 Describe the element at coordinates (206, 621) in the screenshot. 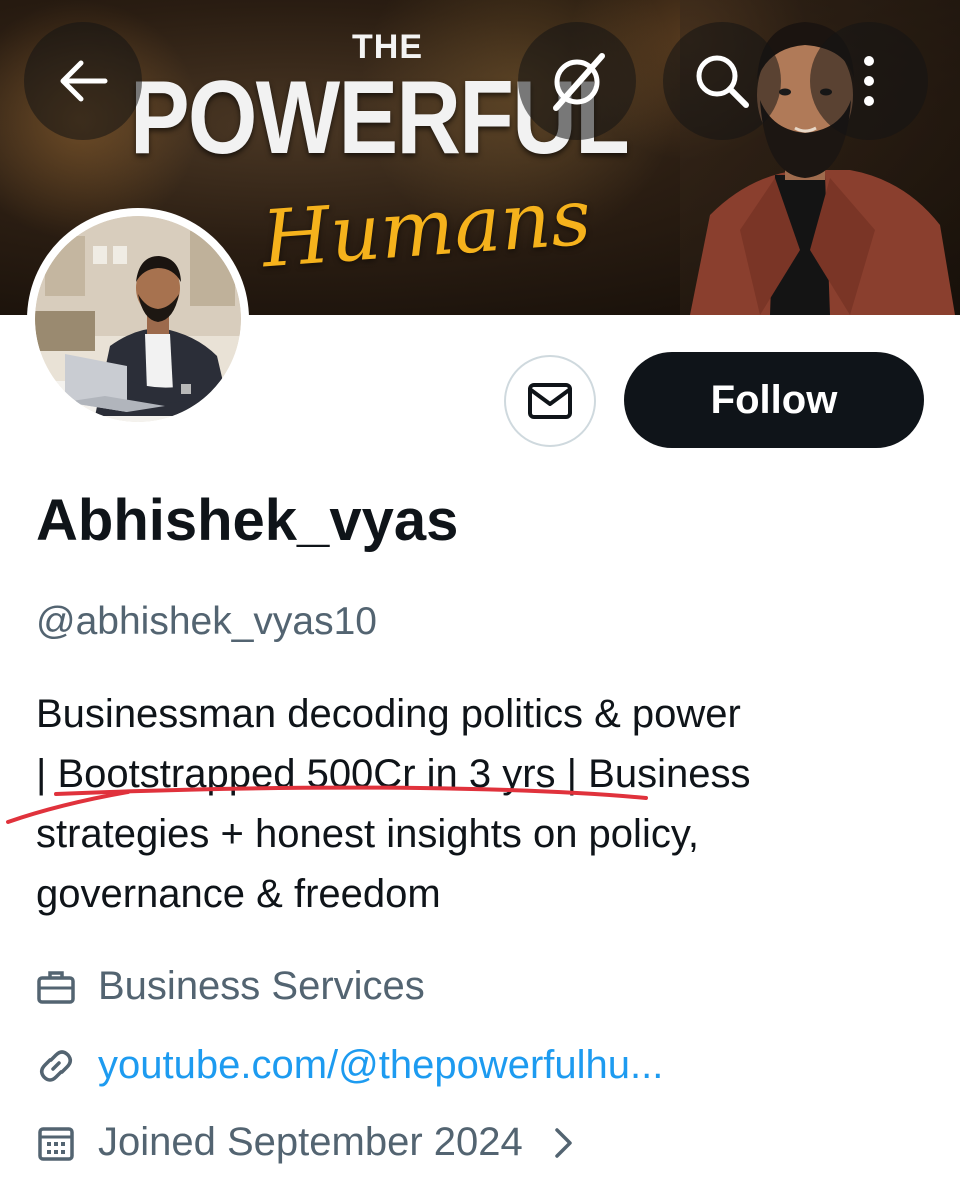

I see `user-handle: @abhishek_vyas10` at that location.